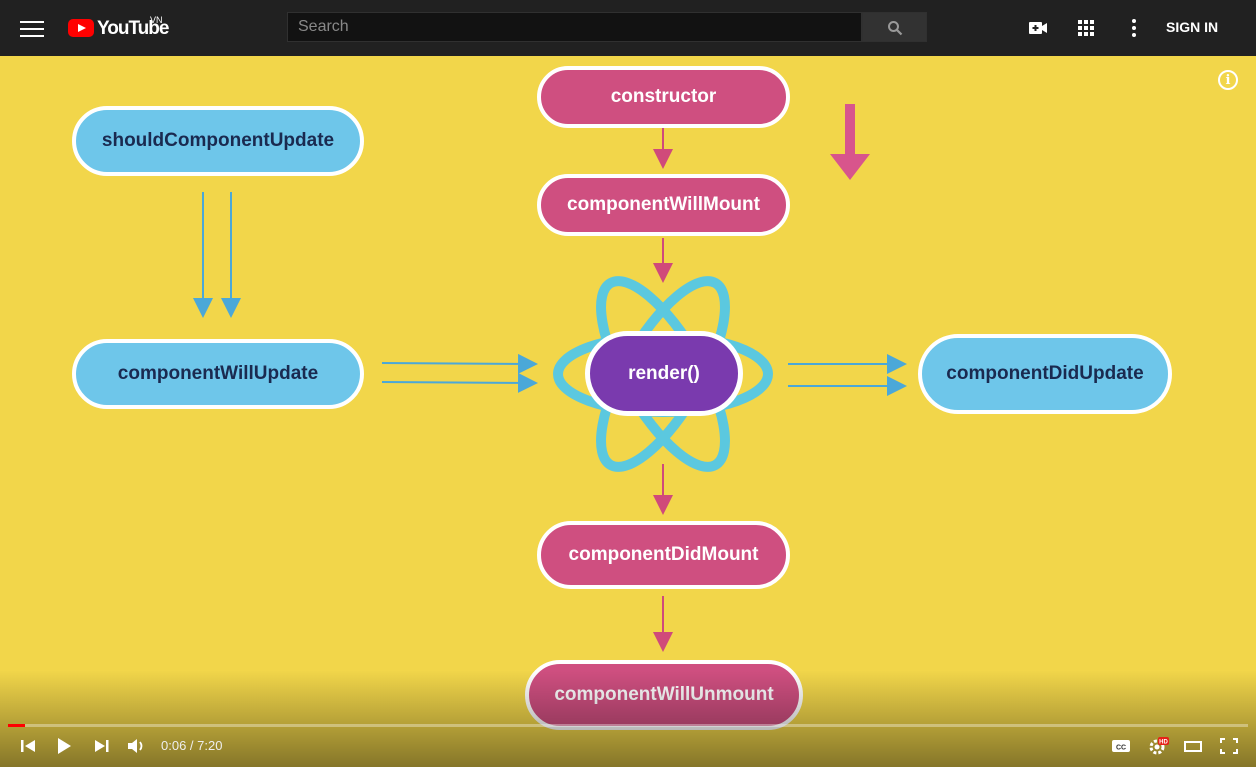 This screenshot has height=767, width=1256. Describe the element at coordinates (1193, 746) in the screenshot. I see `theater-mode-icon` at that location.